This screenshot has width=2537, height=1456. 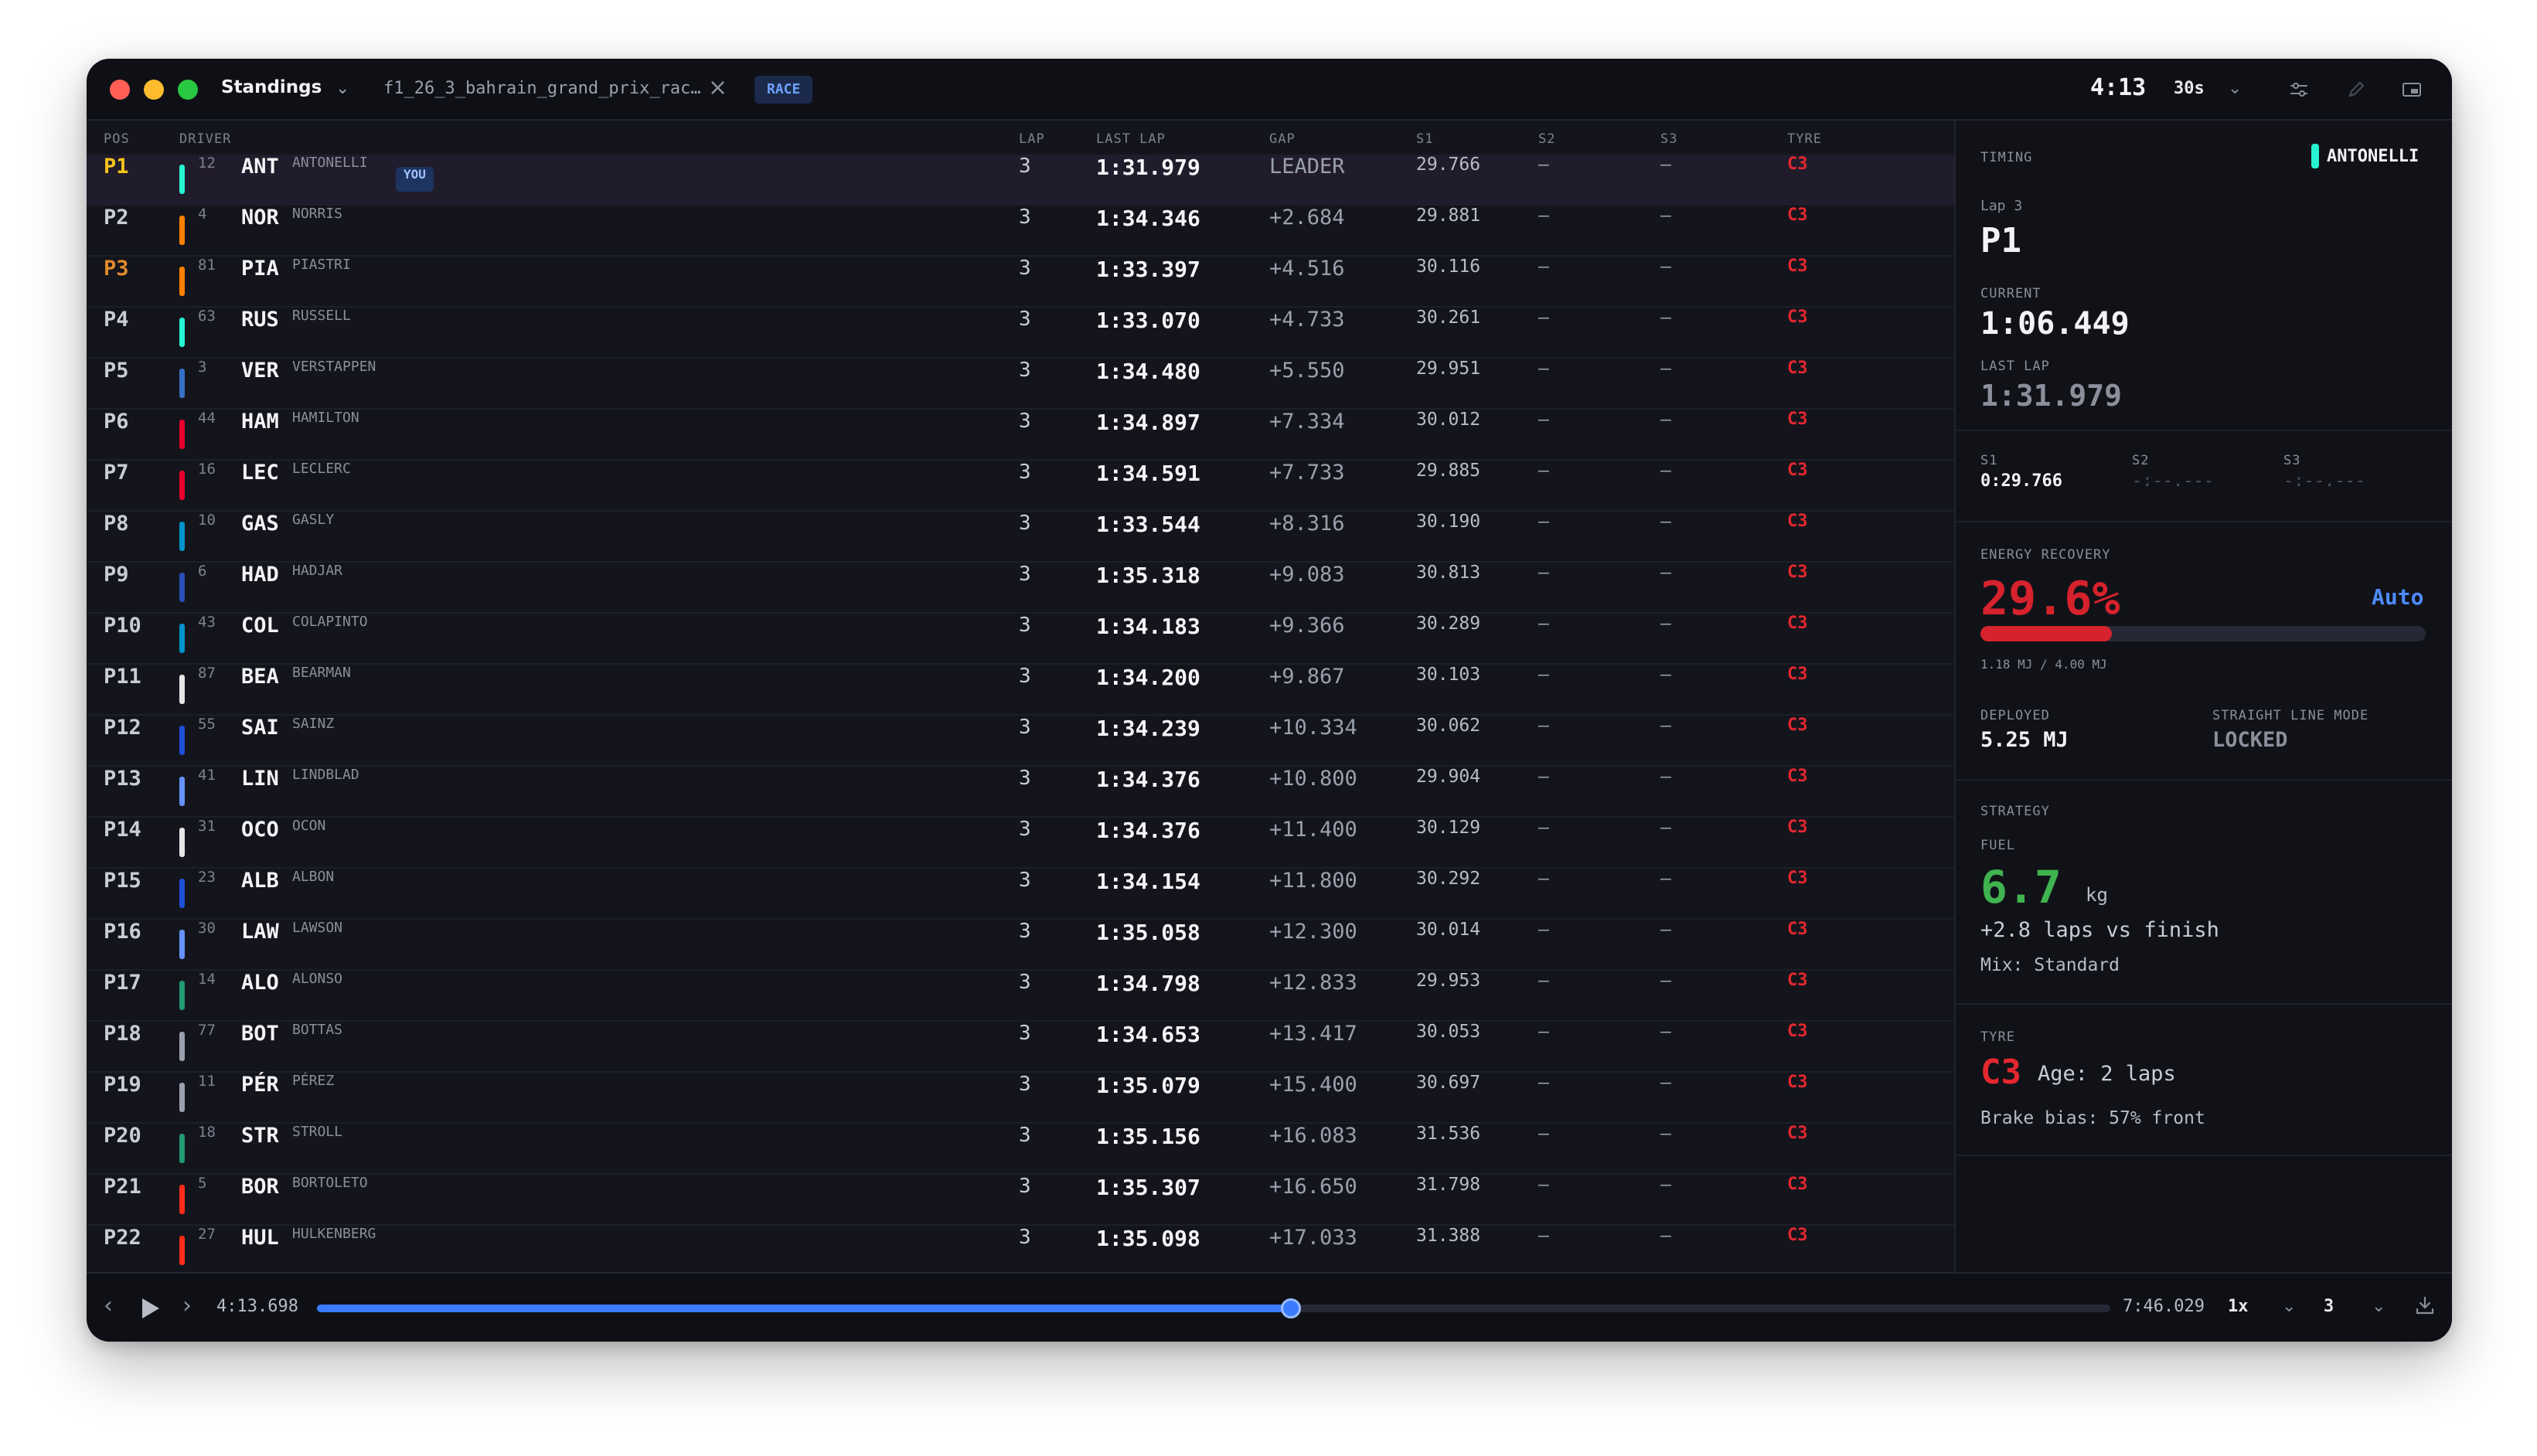 I want to click on table-row: P6 44 HAM HAMILTON 3 1:34.897 +7.334 30.012 — — C3, so click(x=1021, y=436).